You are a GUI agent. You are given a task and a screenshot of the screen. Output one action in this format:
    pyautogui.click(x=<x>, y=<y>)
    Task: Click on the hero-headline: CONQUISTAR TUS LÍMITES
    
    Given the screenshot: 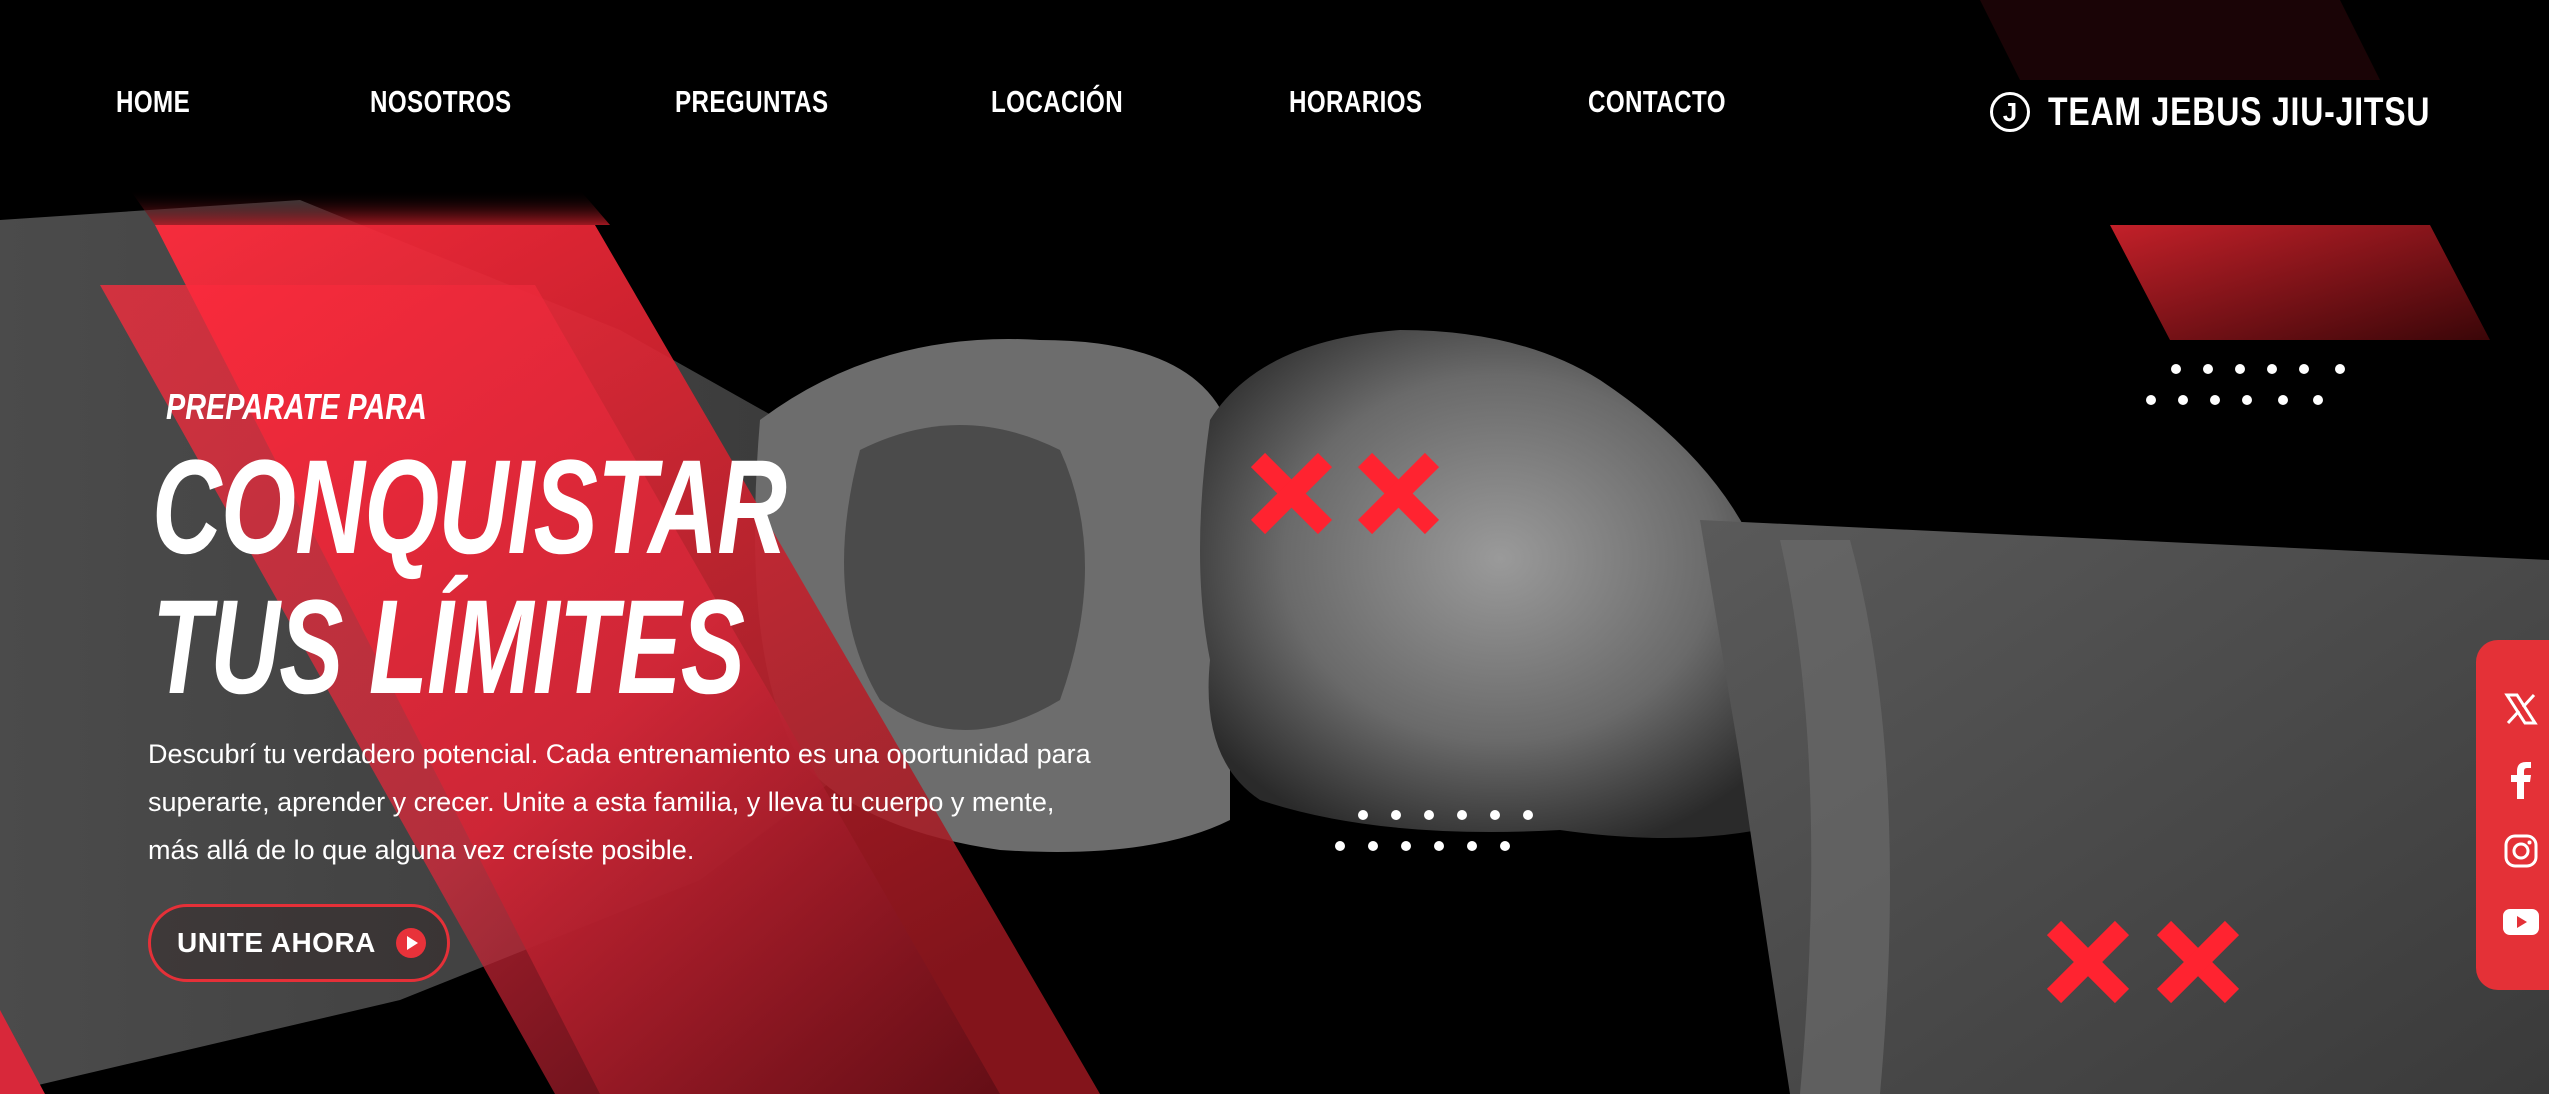 What is the action you would take?
    pyautogui.click(x=469, y=577)
    